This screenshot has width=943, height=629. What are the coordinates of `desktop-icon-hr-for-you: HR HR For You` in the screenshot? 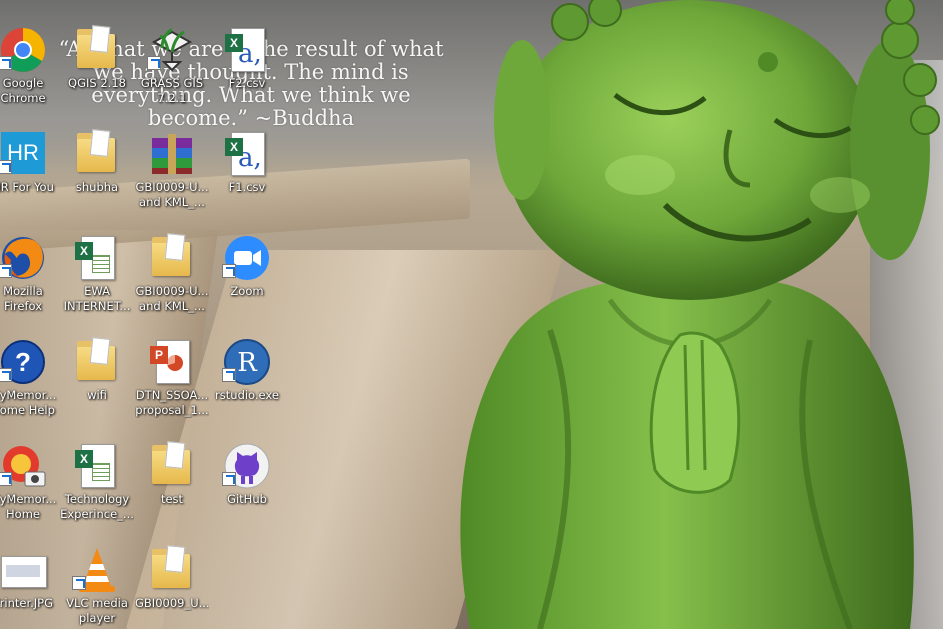 It's located at (30, 161).